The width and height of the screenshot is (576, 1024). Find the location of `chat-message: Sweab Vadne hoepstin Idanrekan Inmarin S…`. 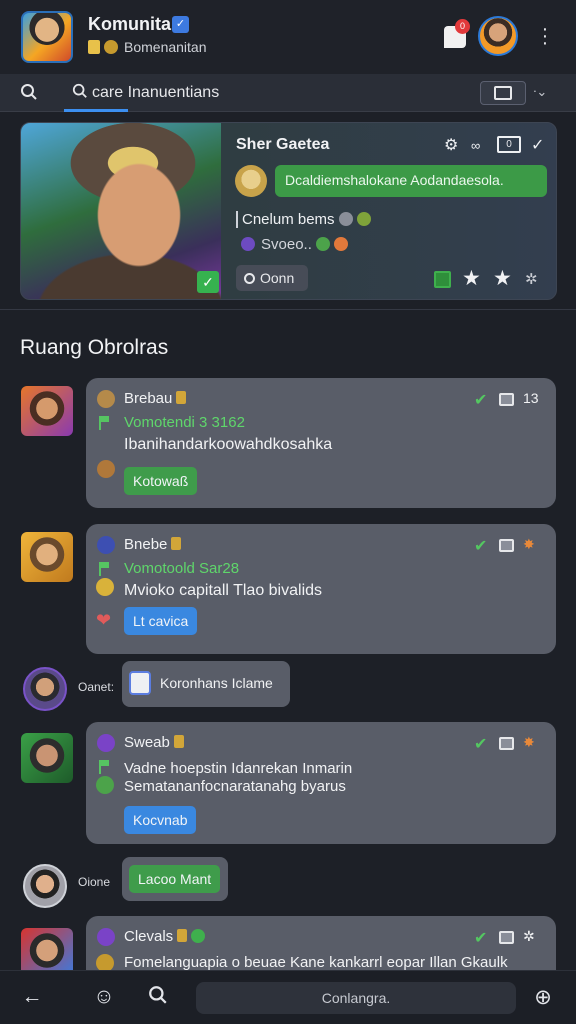

chat-message: Sweab Vadne hoepstin Idanrekan Inmarin S… is located at coordinates (321, 783).